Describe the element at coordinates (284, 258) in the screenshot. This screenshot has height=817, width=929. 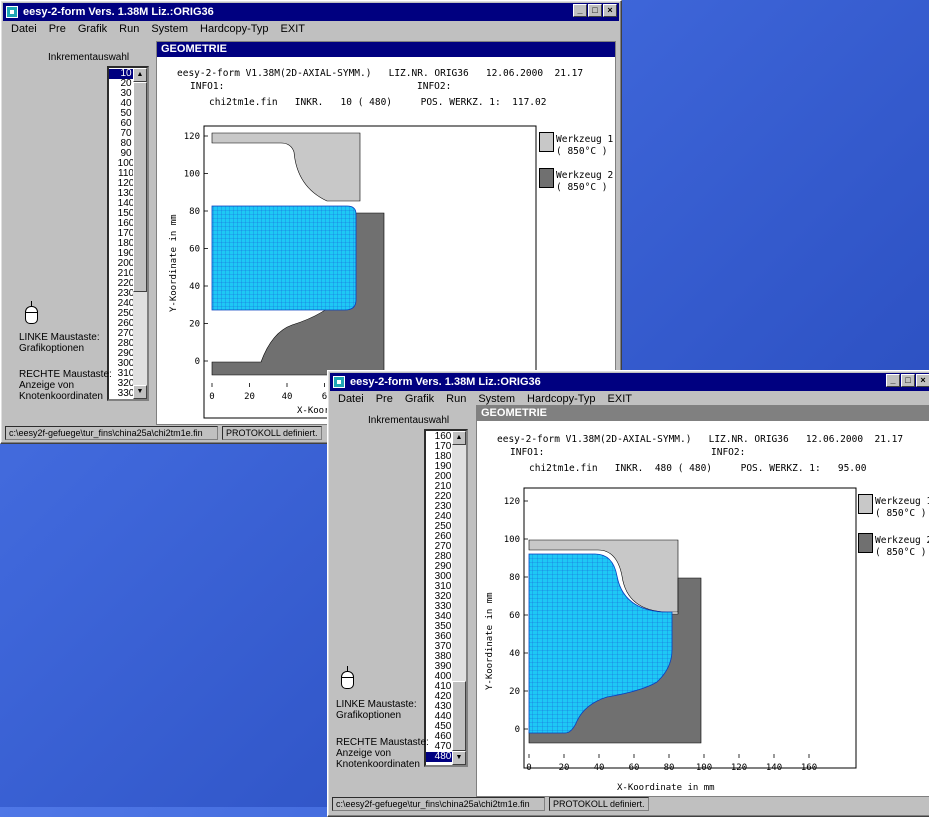
I see `workpiece-mesh` at that location.